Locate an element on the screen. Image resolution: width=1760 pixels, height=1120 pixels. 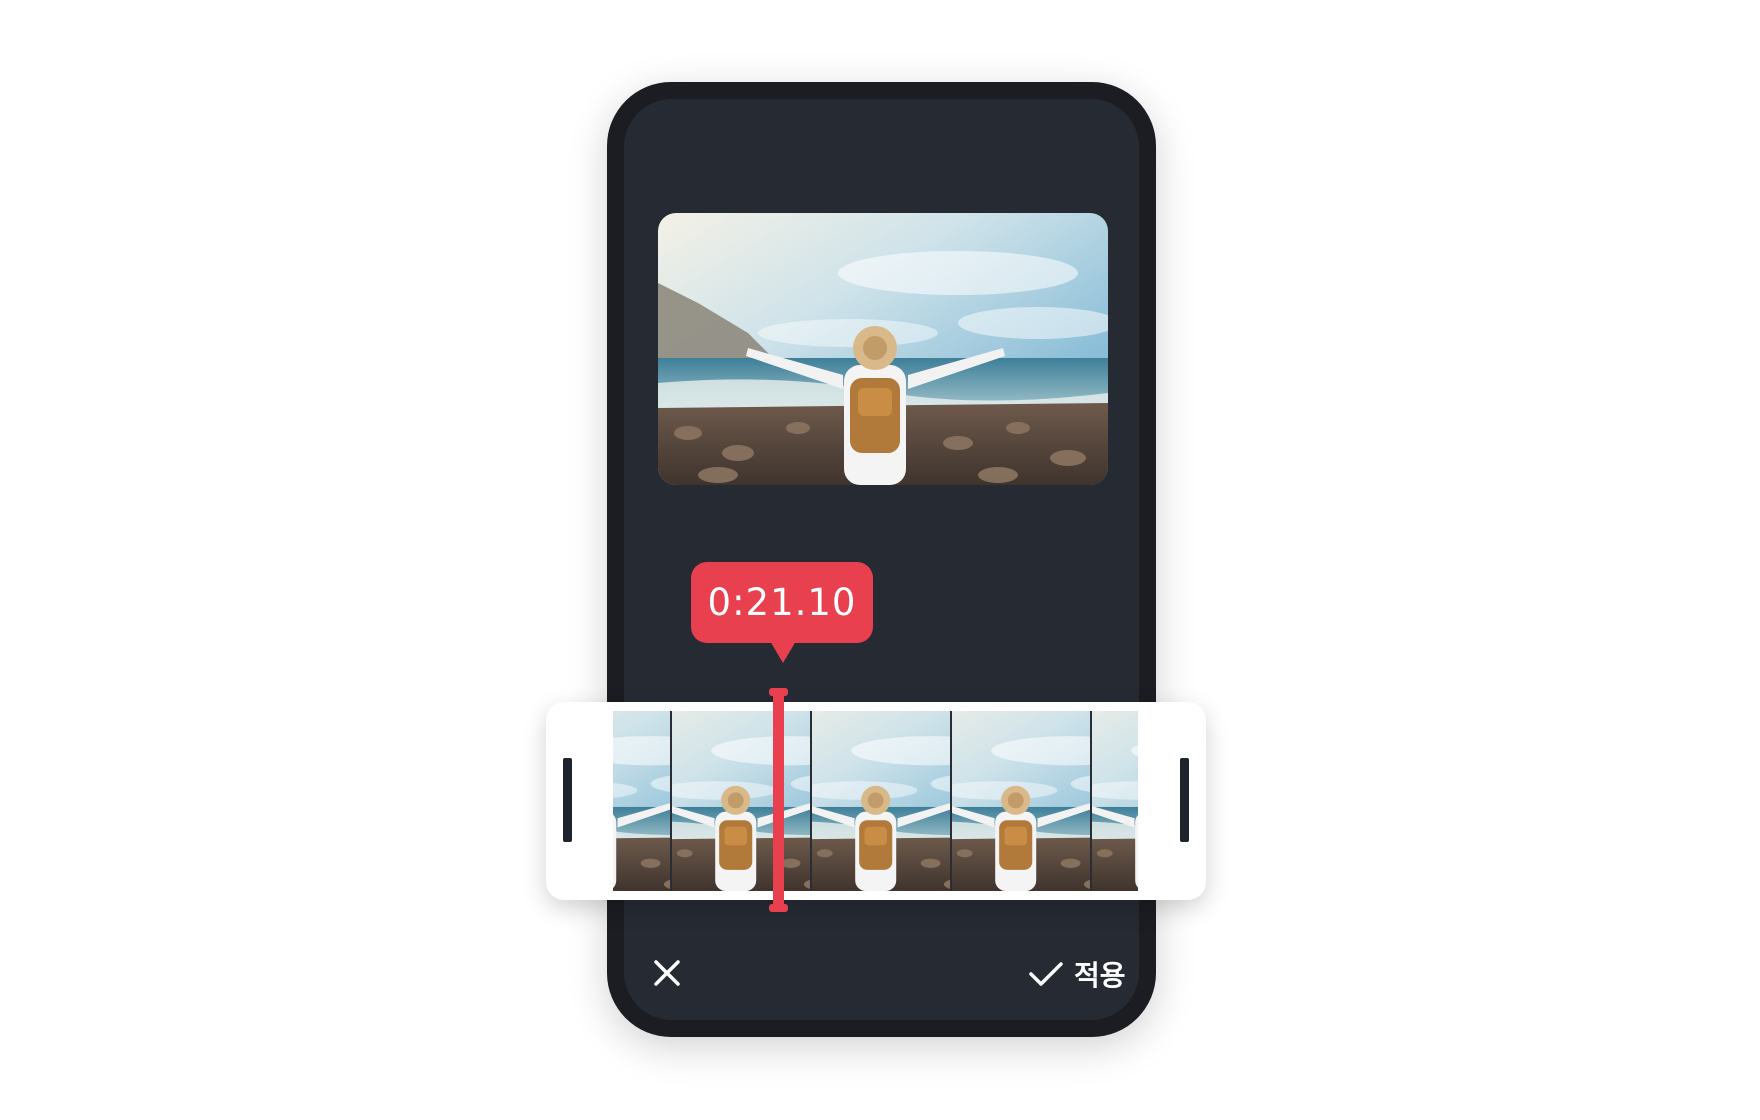
current-time-label: 0:21.10 is located at coordinates (782, 602).